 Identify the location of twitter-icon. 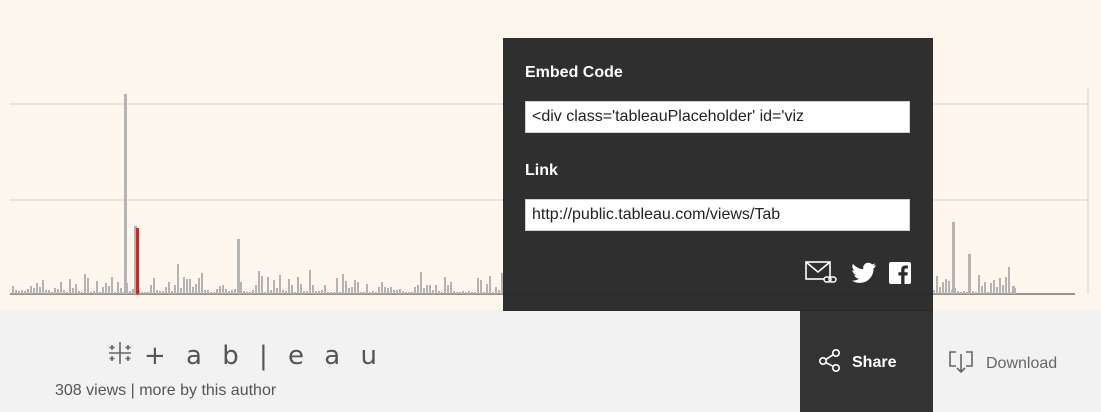
(864, 275).